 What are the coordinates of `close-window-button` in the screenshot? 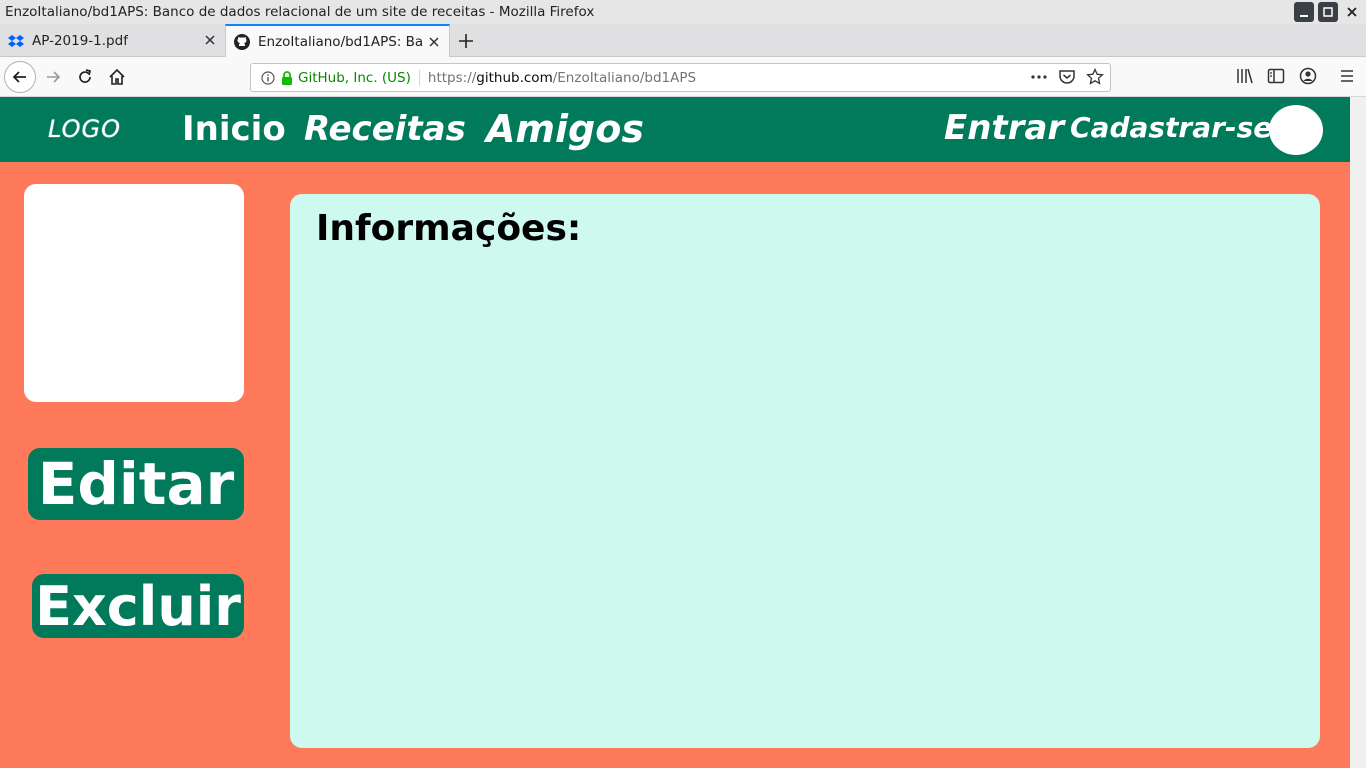 It's located at (1352, 12).